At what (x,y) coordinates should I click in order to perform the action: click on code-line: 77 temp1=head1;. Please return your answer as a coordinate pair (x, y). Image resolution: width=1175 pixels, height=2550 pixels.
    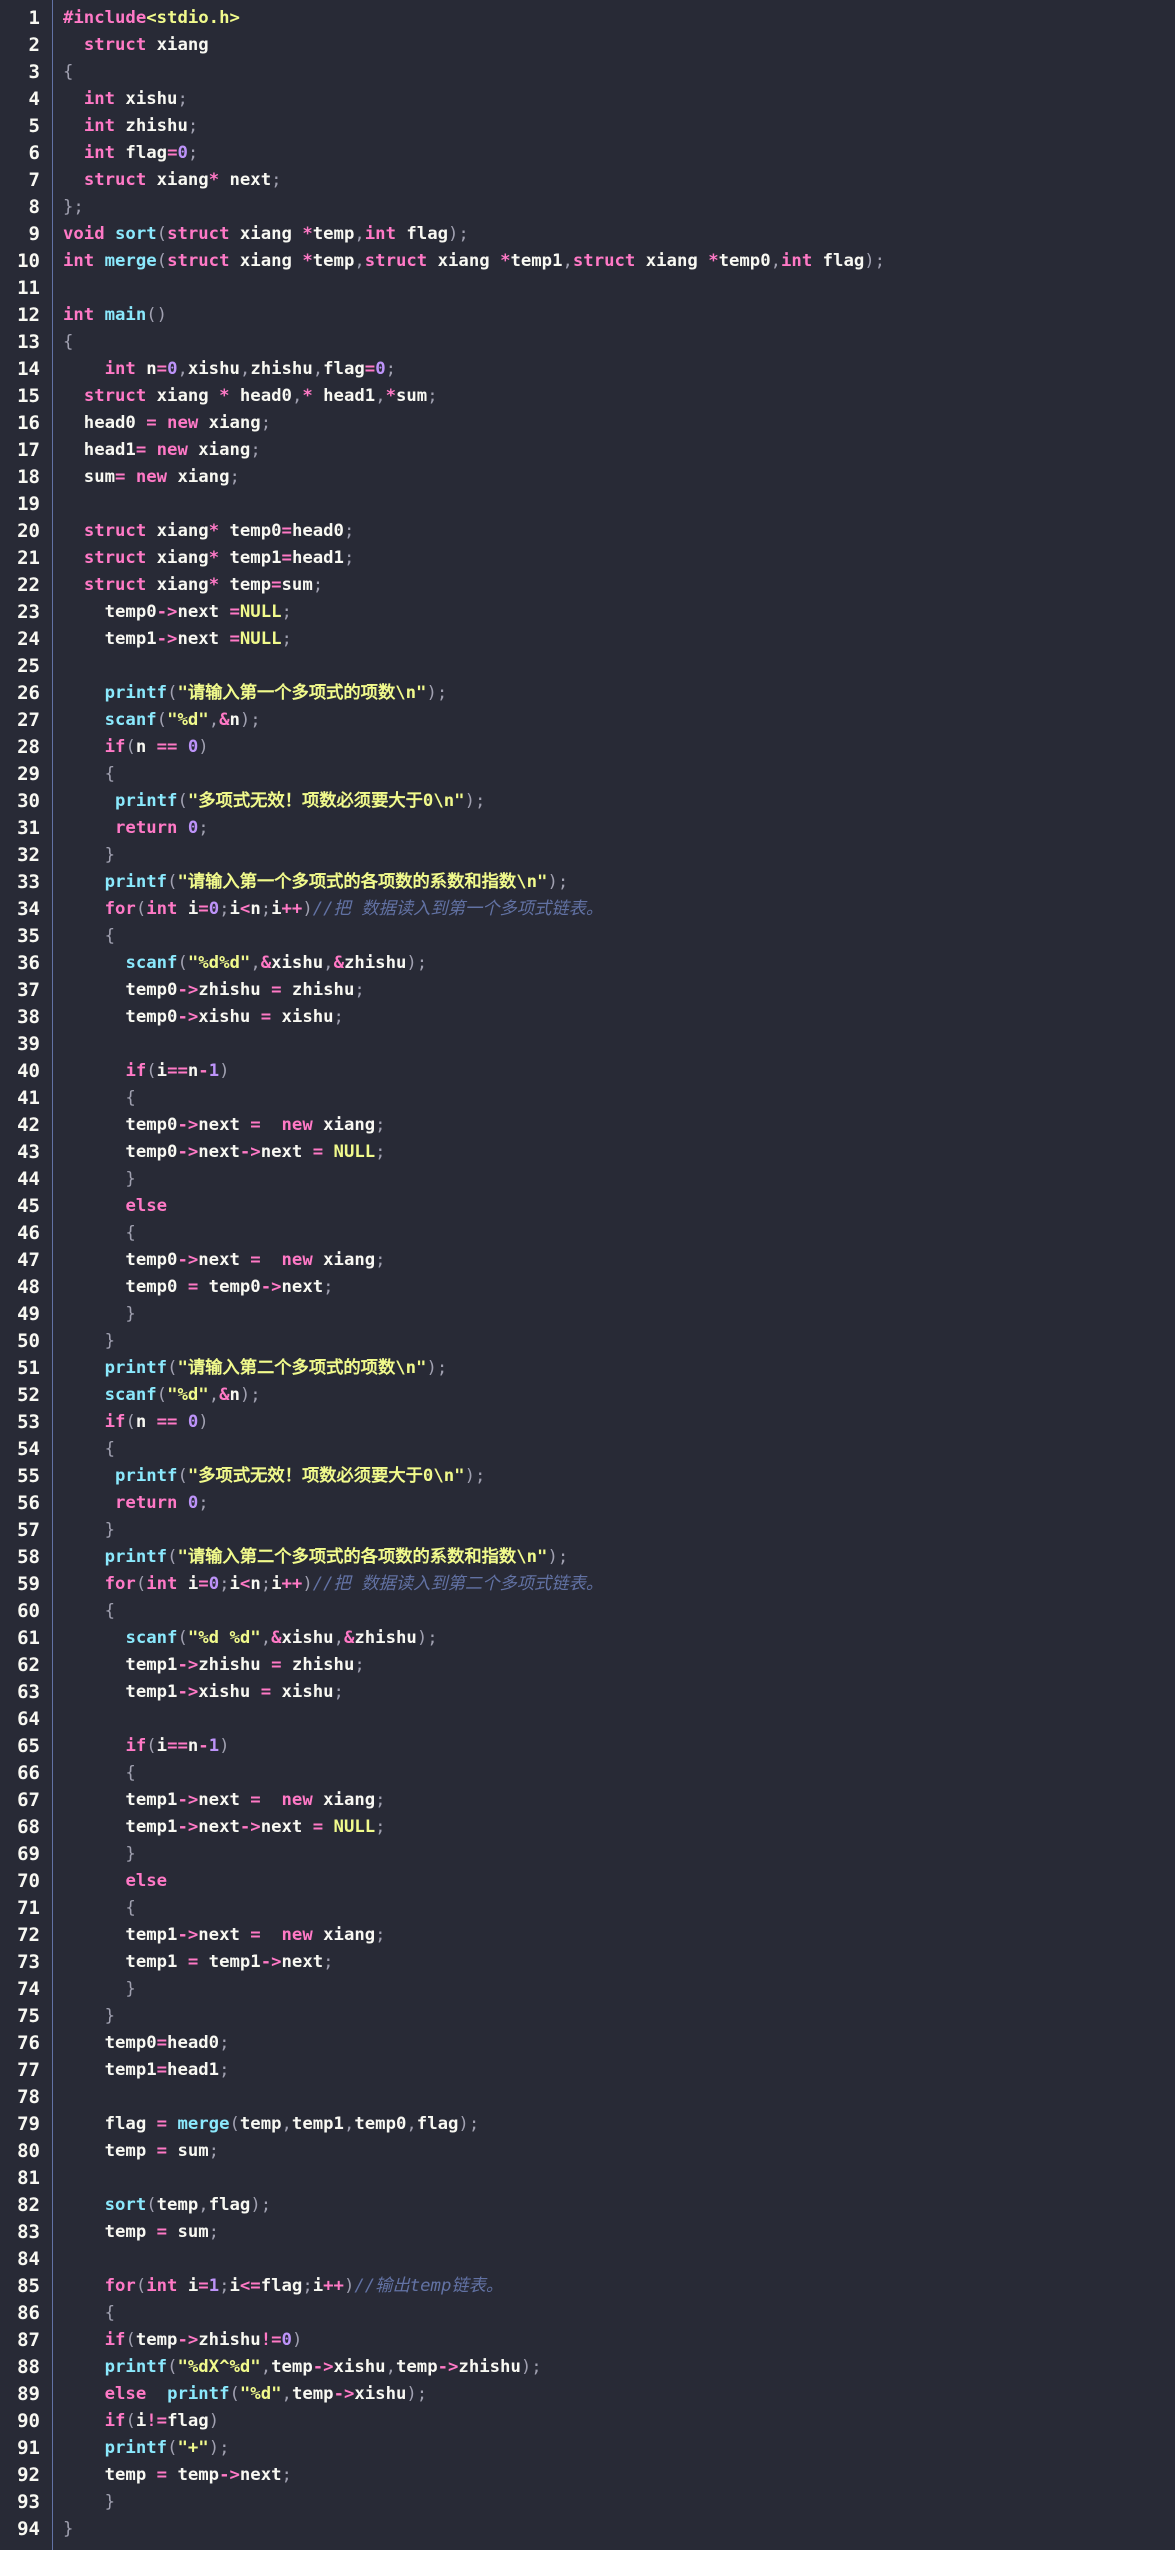
    Looking at the image, I should click on (587, 2070).